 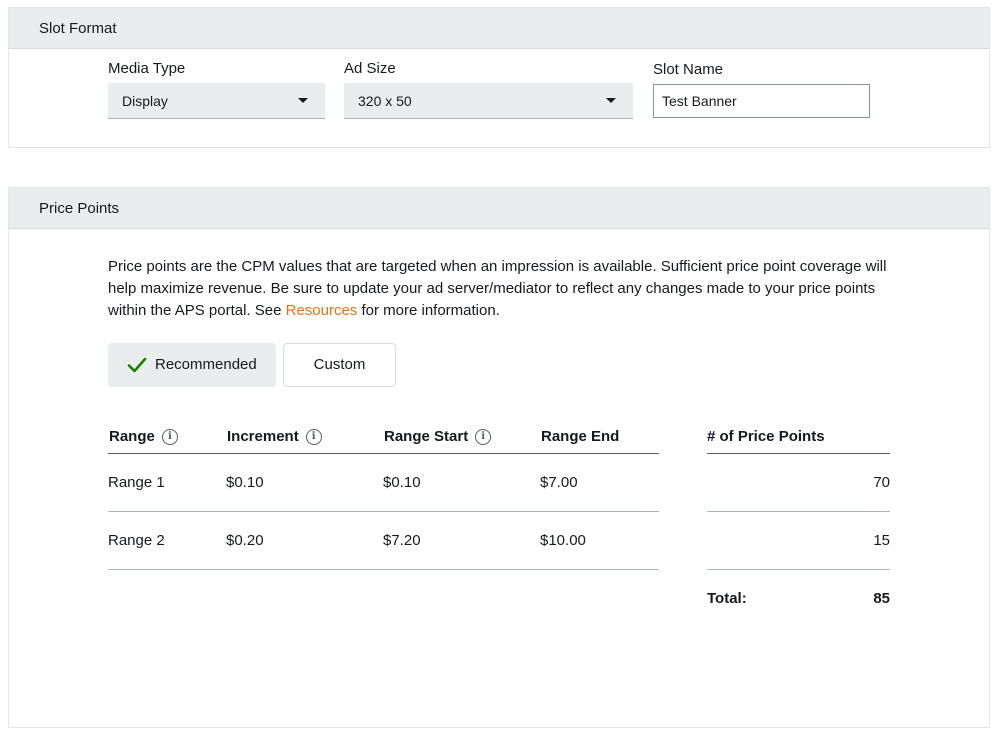 What do you see at coordinates (499, 28) in the screenshot?
I see `slot-format-header: Slot Format` at bounding box center [499, 28].